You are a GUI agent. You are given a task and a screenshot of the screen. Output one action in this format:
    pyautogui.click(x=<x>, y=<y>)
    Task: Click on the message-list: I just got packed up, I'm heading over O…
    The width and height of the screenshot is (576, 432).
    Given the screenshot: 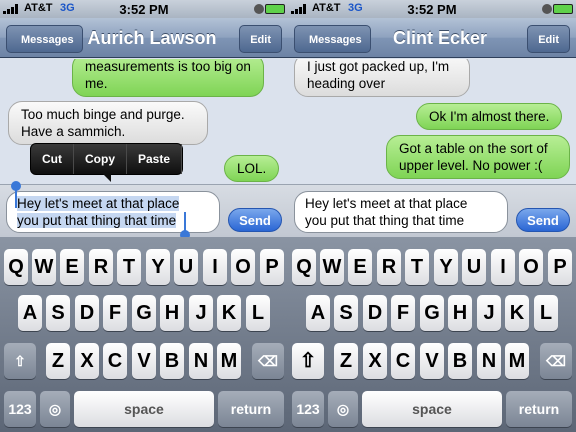 What is the action you would take?
    pyautogui.click(x=432, y=121)
    